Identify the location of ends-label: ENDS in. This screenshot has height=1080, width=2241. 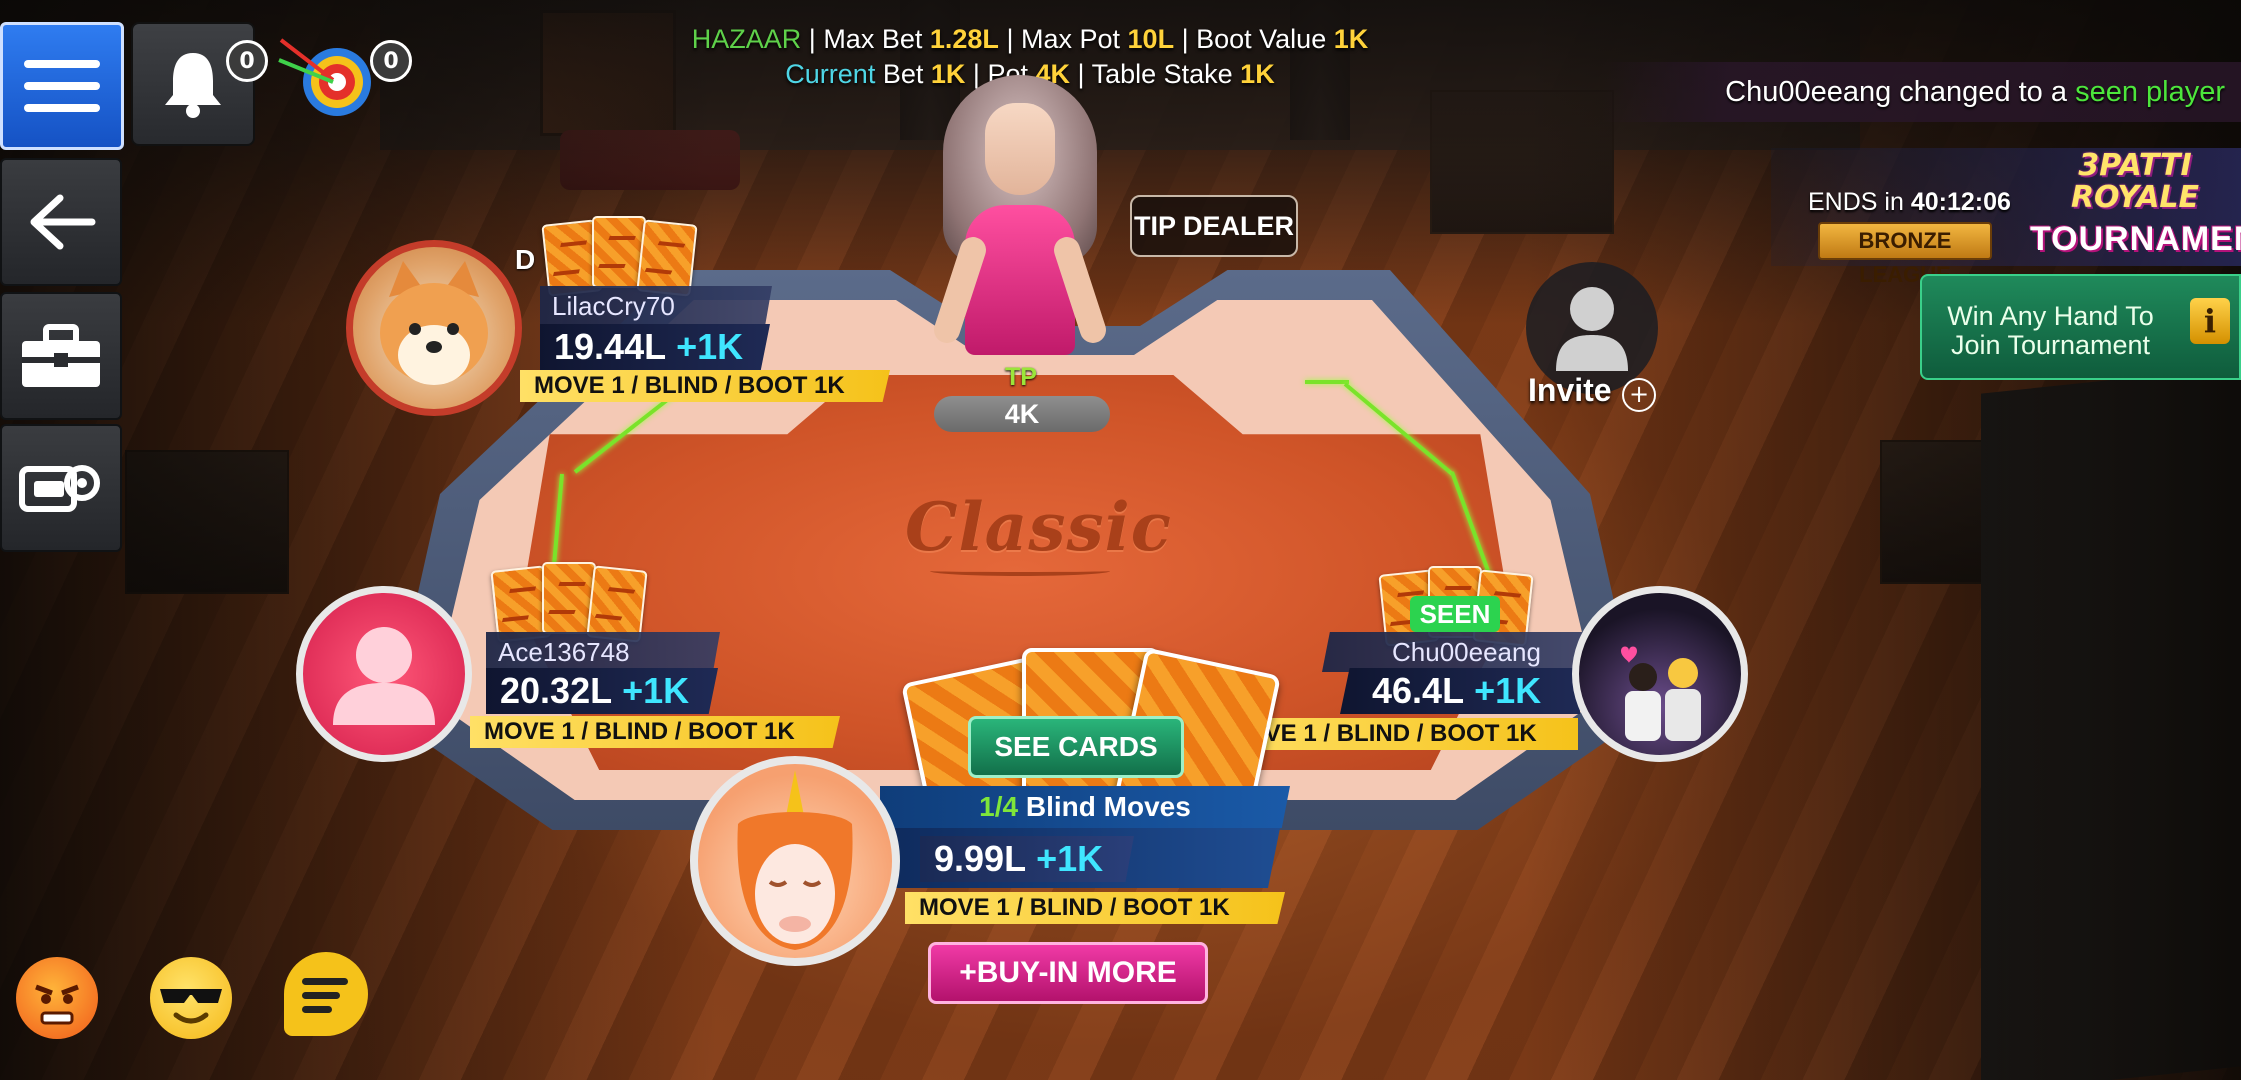
(1856, 202).